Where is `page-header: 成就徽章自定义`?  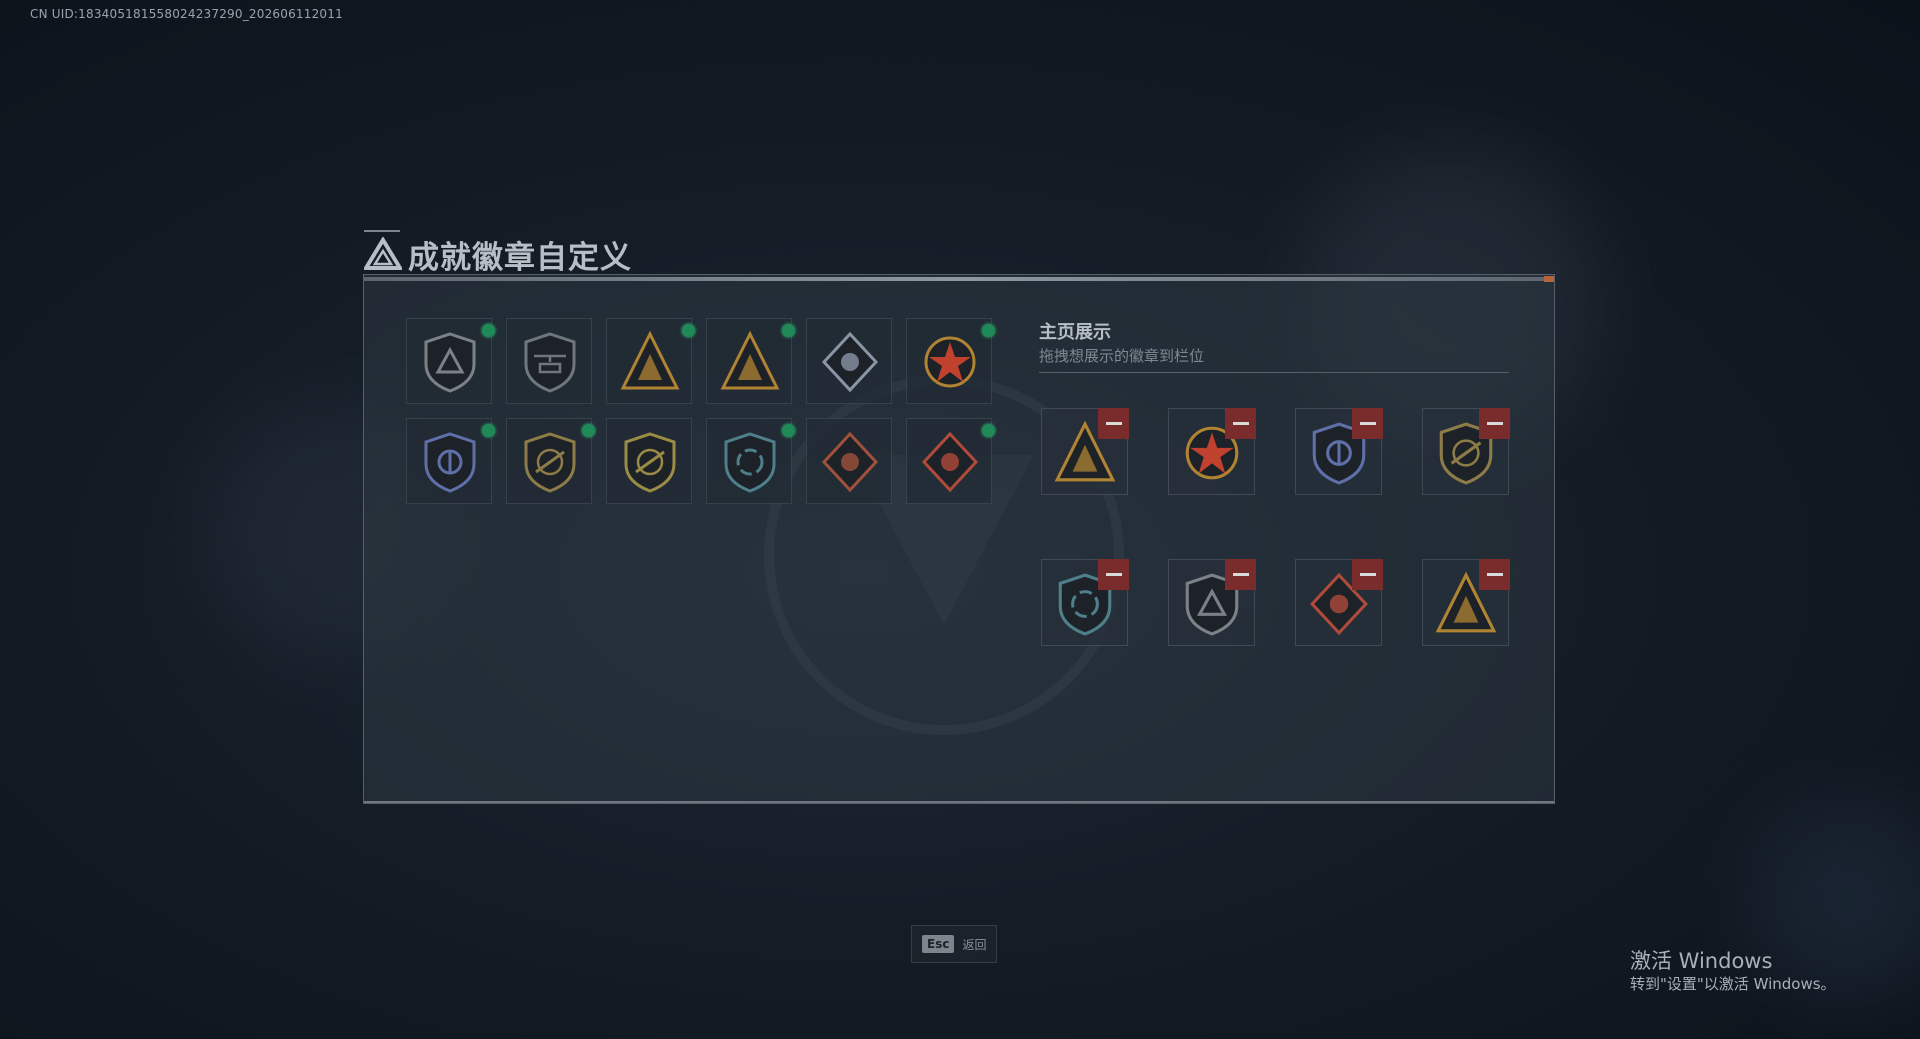 page-header: 成就徽章自定义 is located at coordinates (498, 254).